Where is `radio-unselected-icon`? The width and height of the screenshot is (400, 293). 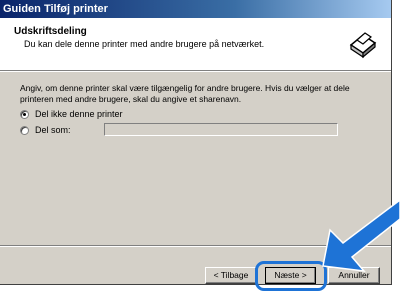 radio-unselected-icon is located at coordinates (24, 130).